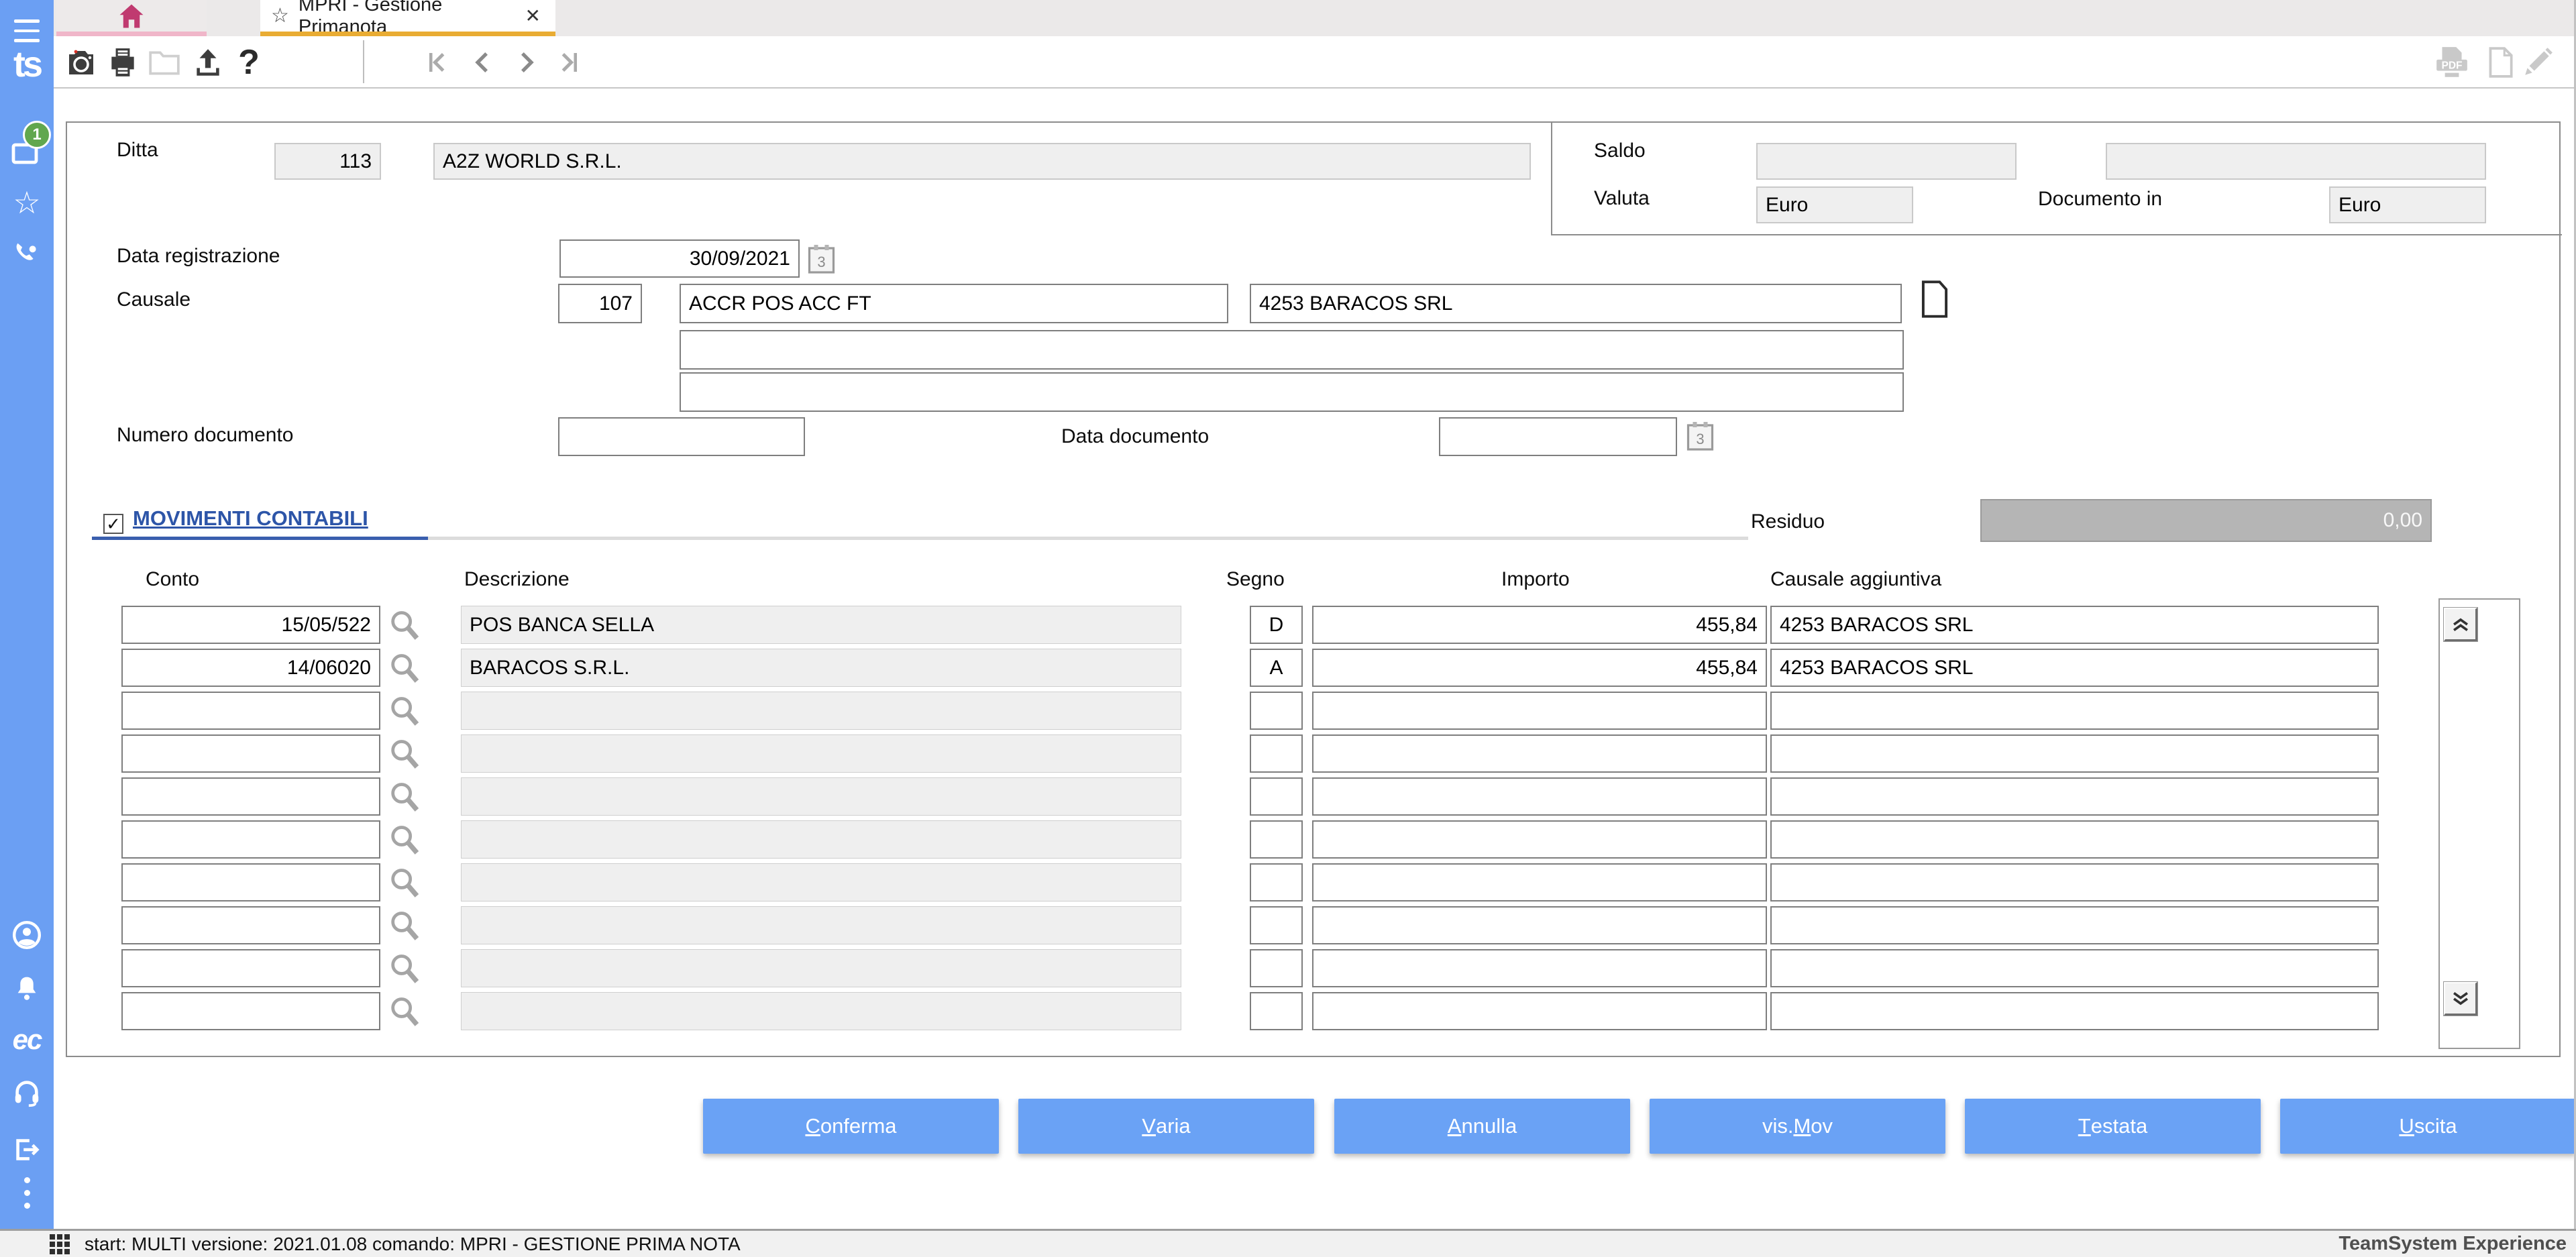 The width and height of the screenshot is (2576, 1257). What do you see at coordinates (27, 1193) in the screenshot?
I see `kebab-icon` at bounding box center [27, 1193].